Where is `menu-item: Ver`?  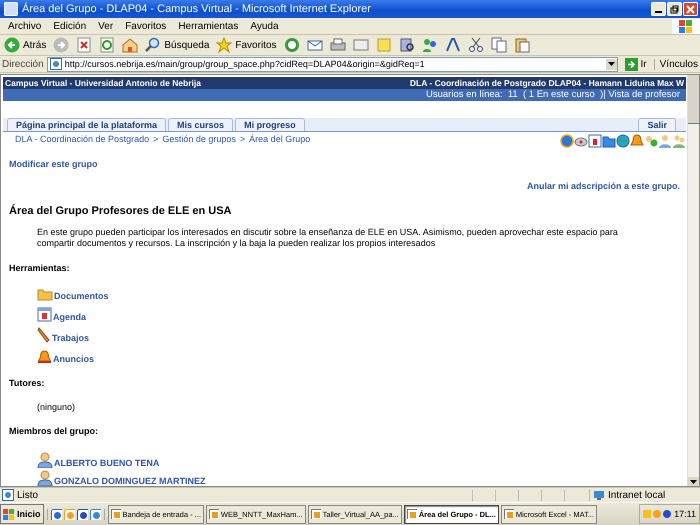
menu-item: Ver is located at coordinates (106, 26).